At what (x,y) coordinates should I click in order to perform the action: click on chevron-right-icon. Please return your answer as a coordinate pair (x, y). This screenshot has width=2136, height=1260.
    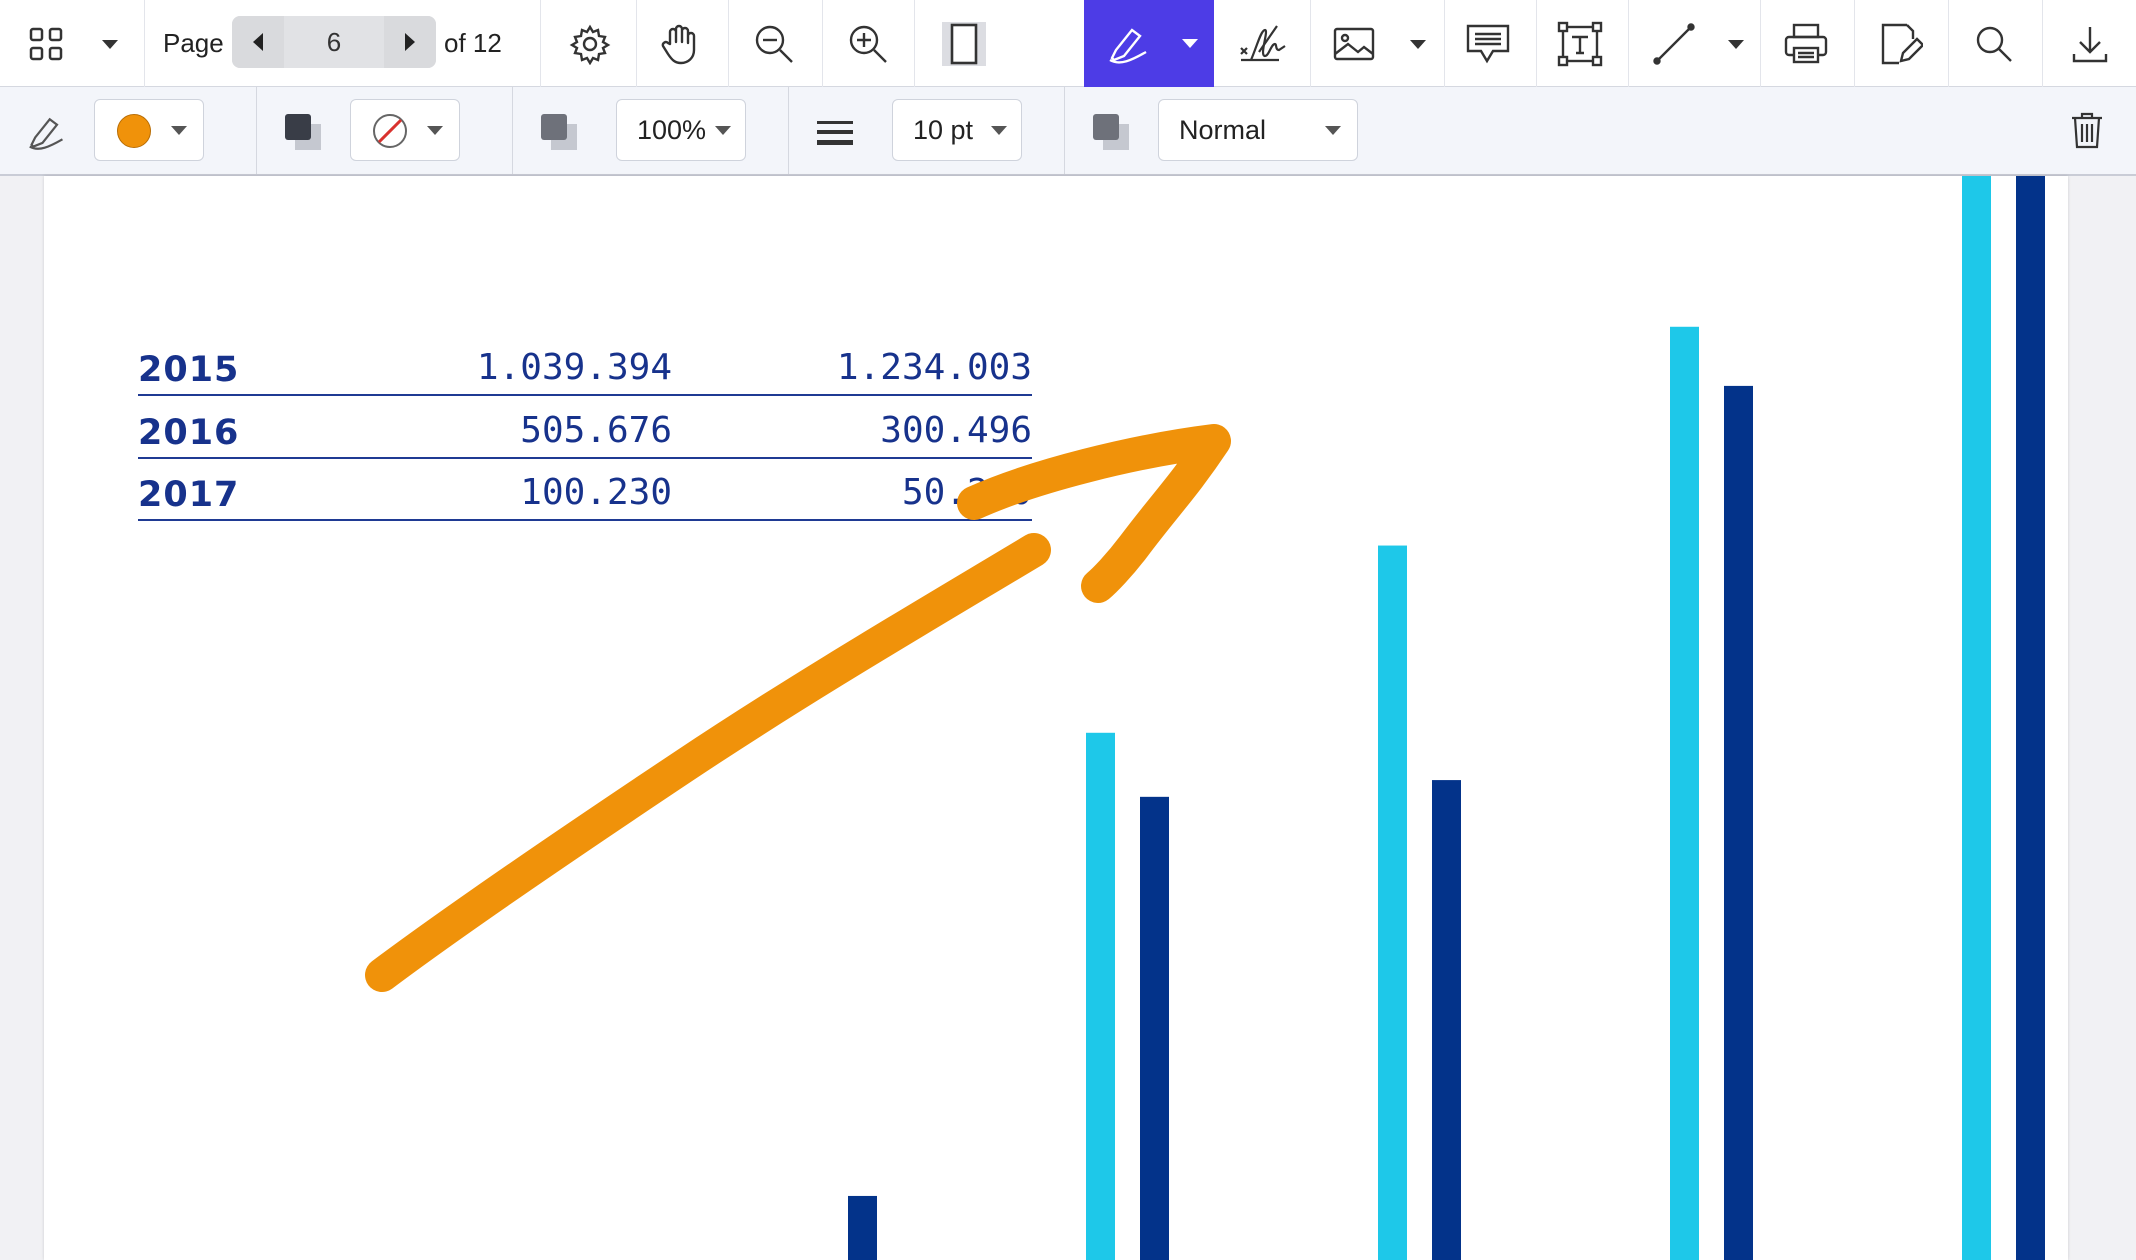
    Looking at the image, I should click on (410, 42).